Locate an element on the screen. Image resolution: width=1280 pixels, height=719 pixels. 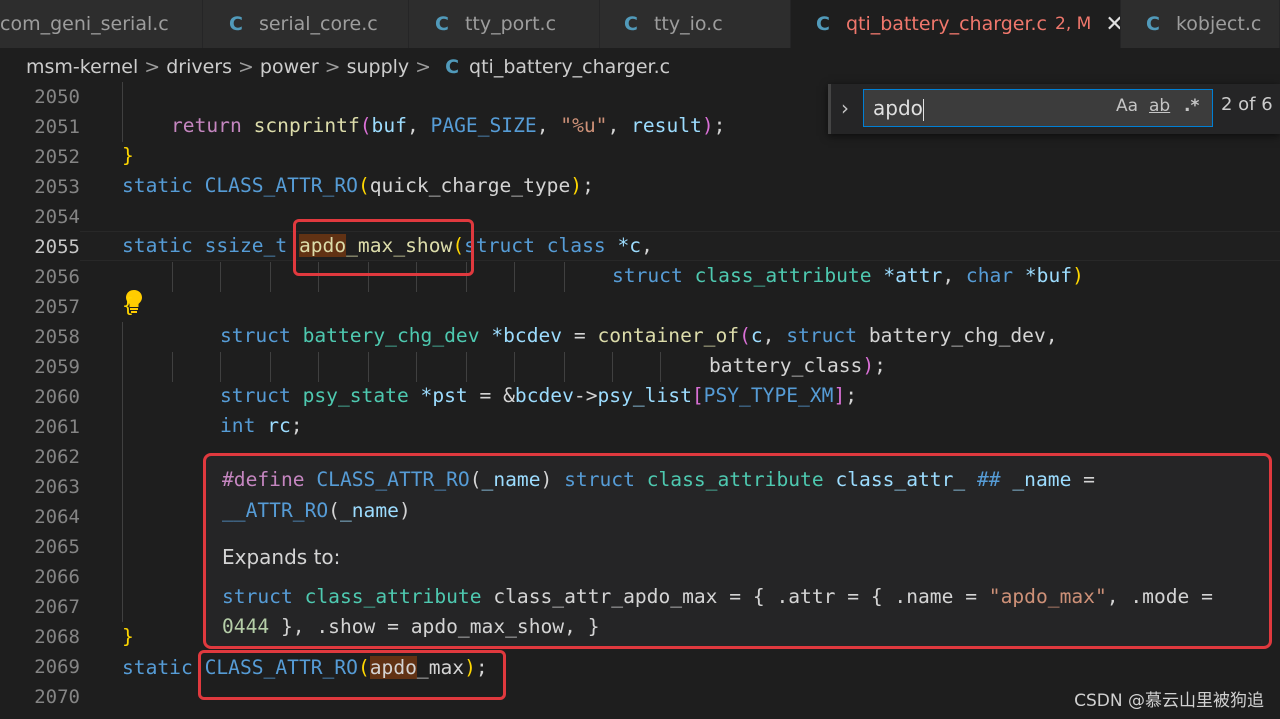
line-number: 2061 is located at coordinates (57, 427).